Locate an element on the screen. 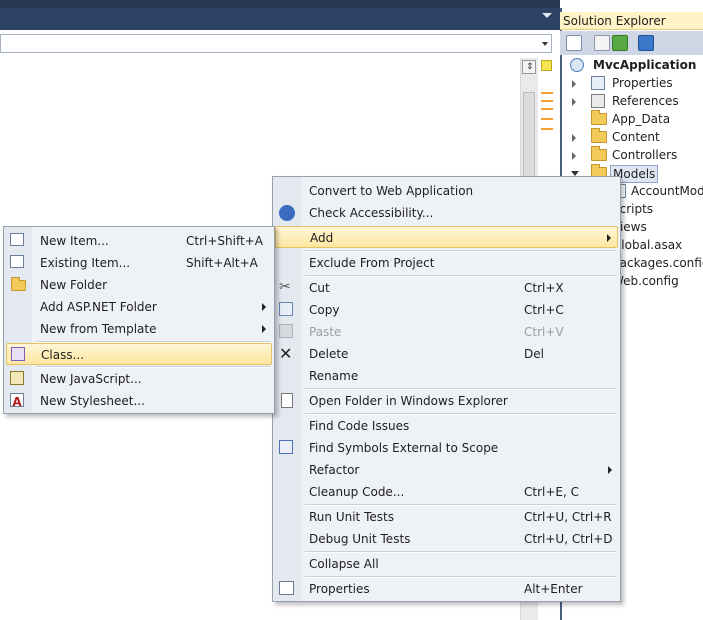 The height and width of the screenshot is (620, 703). menu-item-shortcut: Ctrl+Shift+A is located at coordinates (224, 241).